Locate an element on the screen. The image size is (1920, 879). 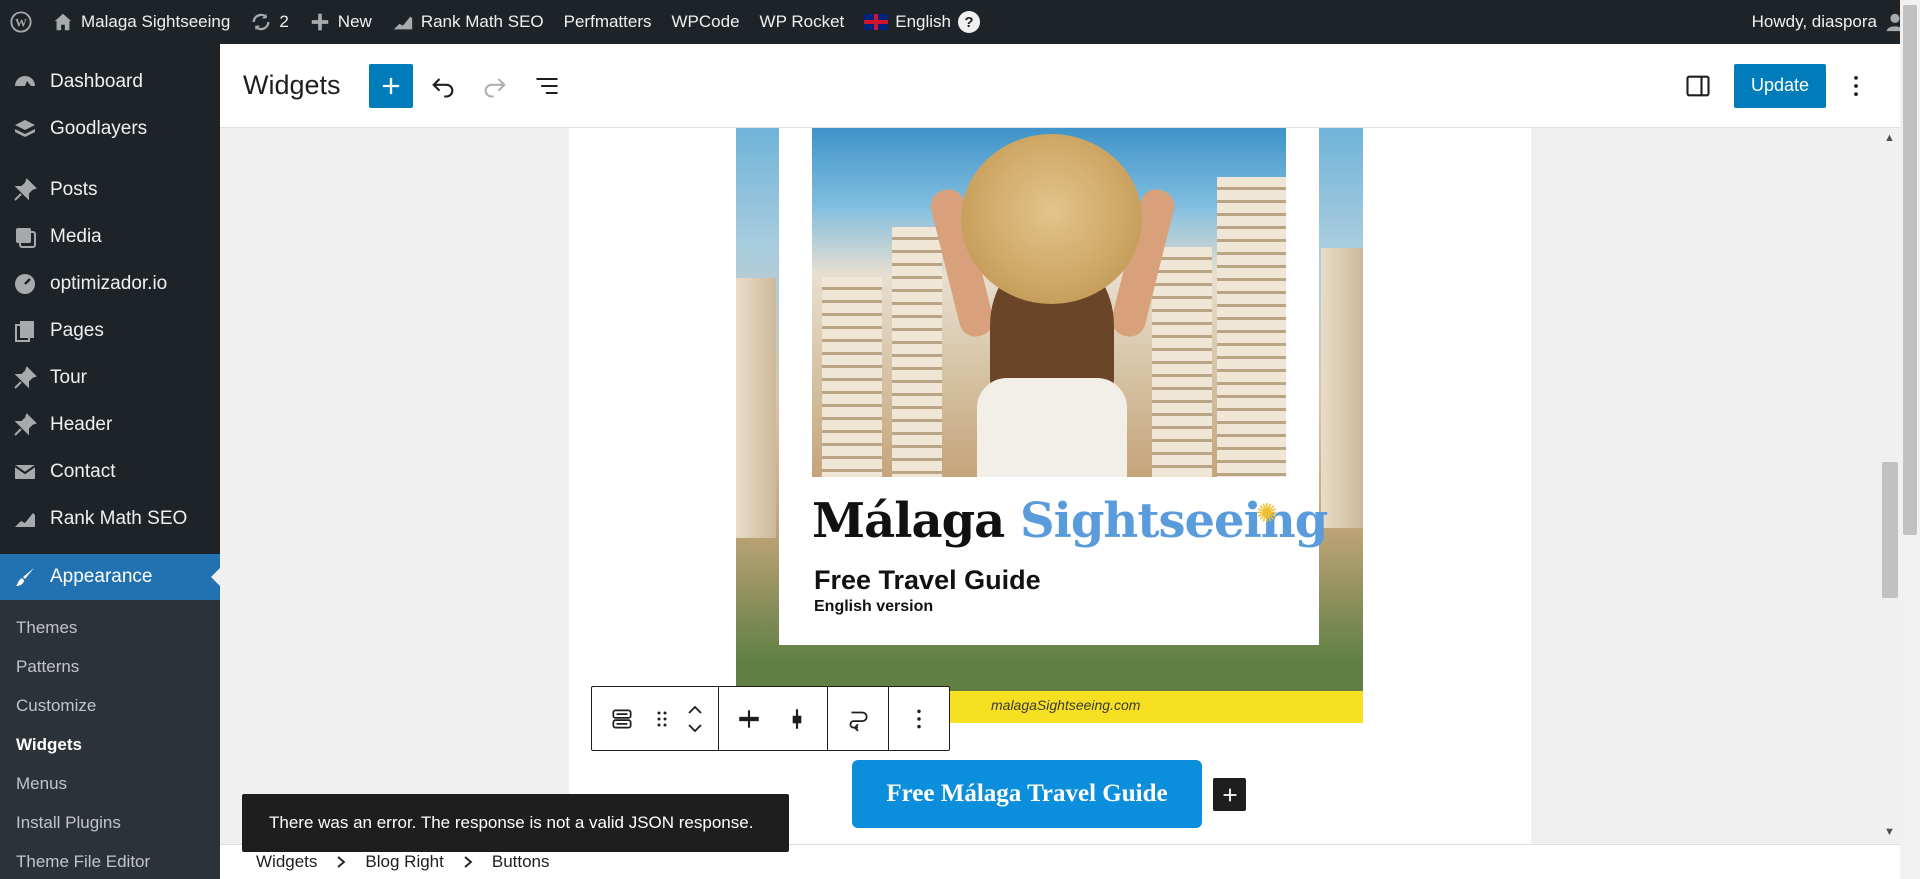
perfmatters-label: Perfmatters is located at coordinates (607, 21).